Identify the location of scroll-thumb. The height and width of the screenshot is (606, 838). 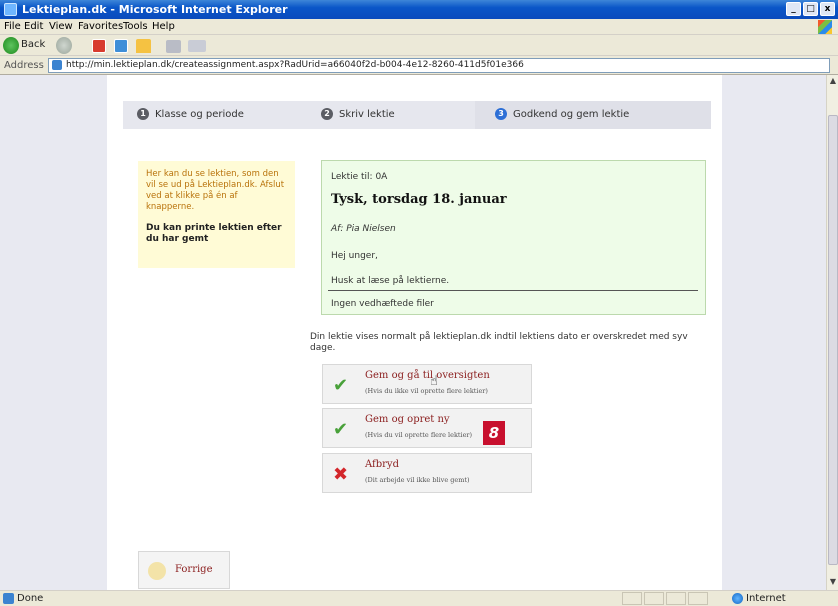
(833, 340).